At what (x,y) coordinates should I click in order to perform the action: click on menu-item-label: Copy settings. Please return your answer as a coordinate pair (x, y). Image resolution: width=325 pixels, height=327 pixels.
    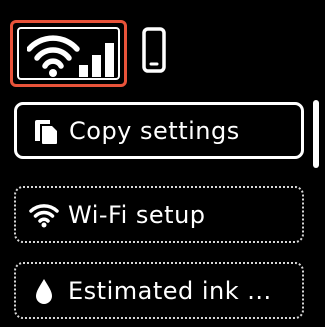
    Looking at the image, I should click on (154, 130).